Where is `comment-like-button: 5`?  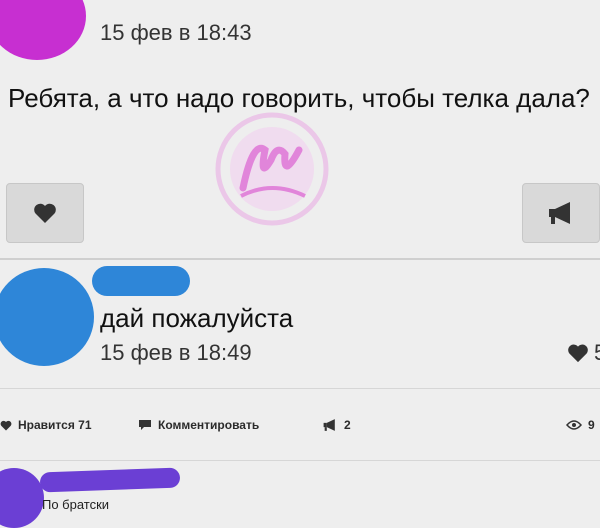
comment-like-button: 5 is located at coordinates (583, 353).